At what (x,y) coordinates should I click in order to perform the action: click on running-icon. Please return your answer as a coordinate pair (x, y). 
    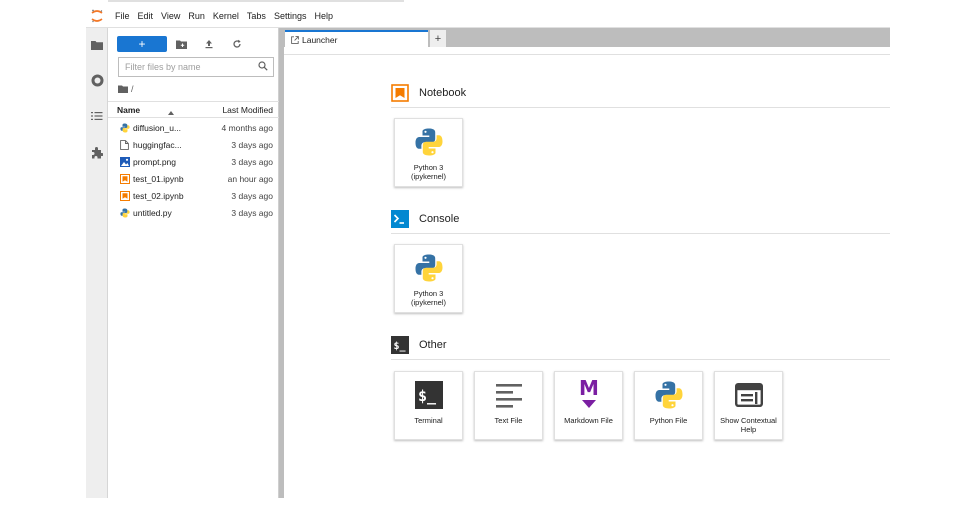
    Looking at the image, I should click on (97, 80).